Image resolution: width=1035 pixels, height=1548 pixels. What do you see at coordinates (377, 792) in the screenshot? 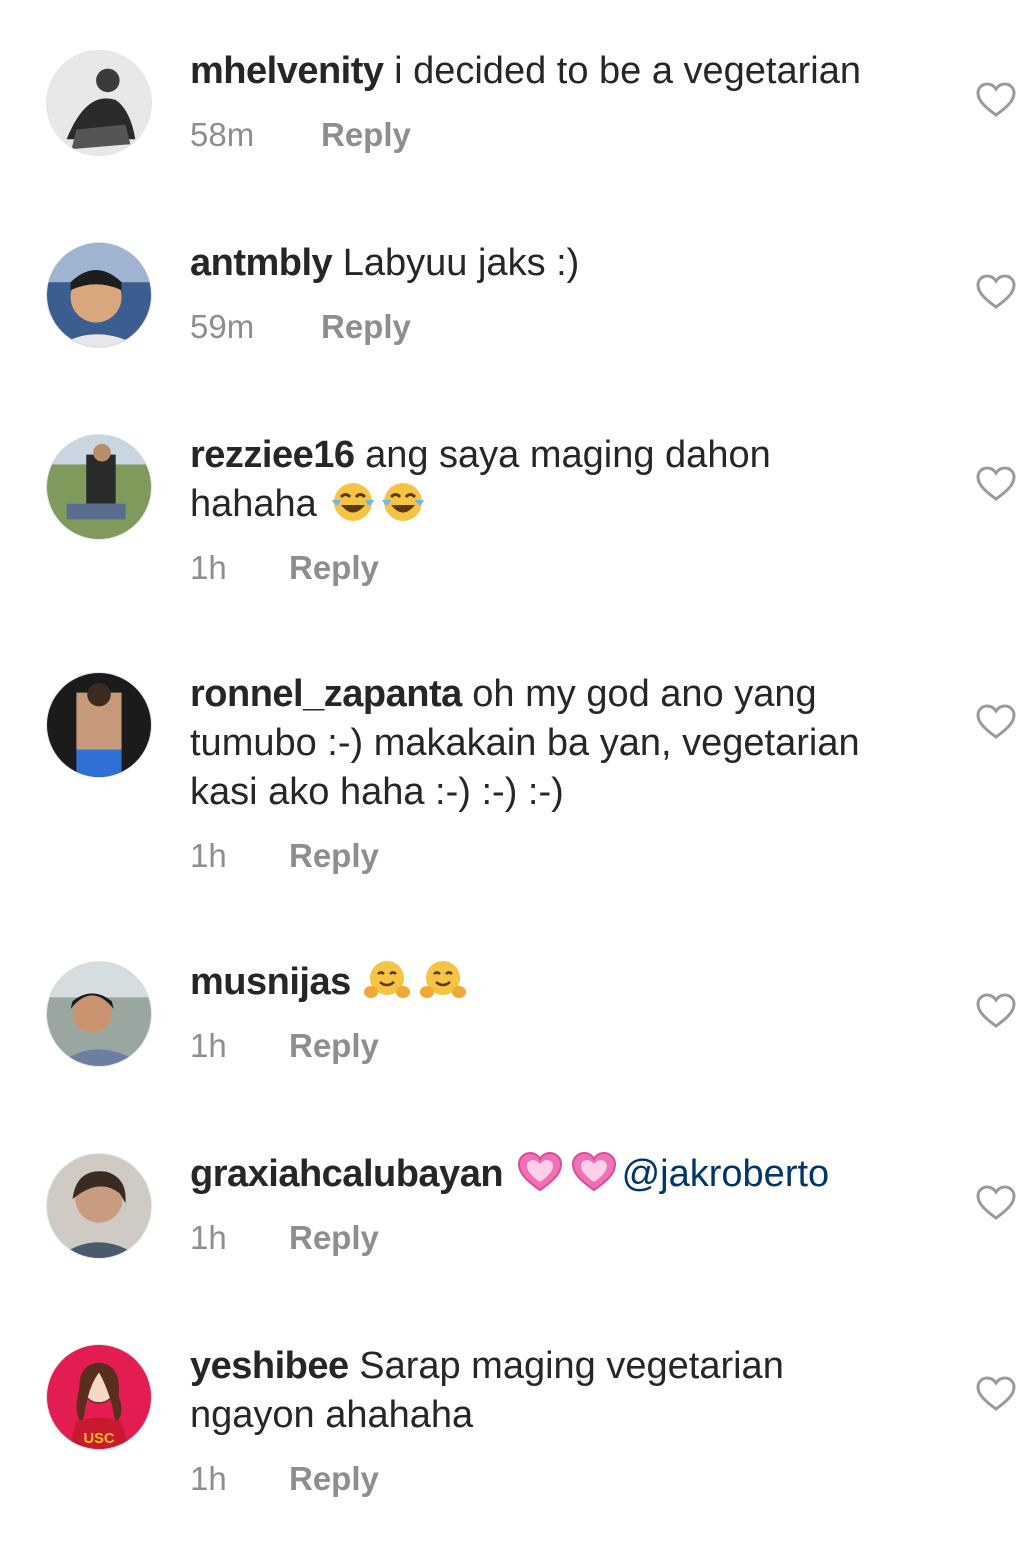
I see `comment-text-line3: kasi ako haha :-) :-) :-)` at bounding box center [377, 792].